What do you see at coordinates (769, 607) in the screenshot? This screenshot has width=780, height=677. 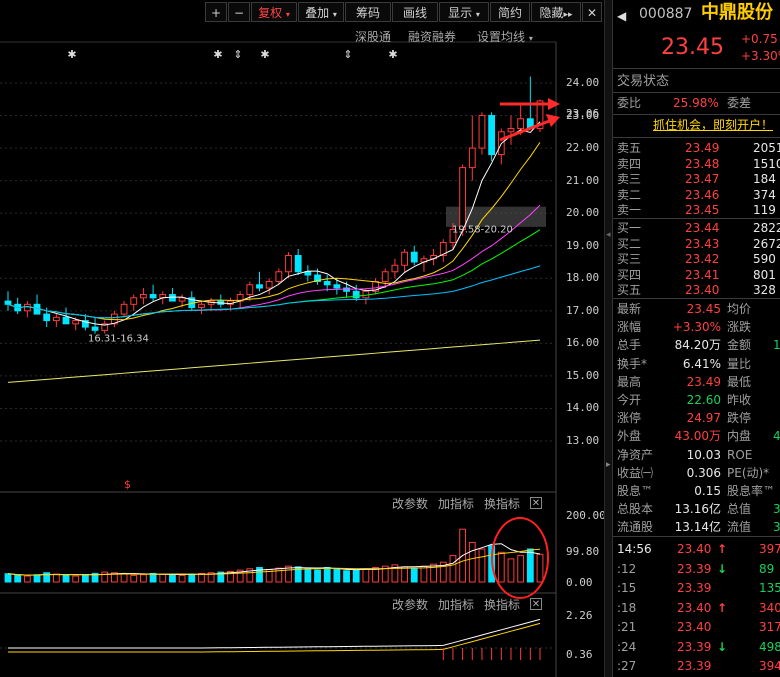 I see `tick-volume: 340` at bounding box center [769, 607].